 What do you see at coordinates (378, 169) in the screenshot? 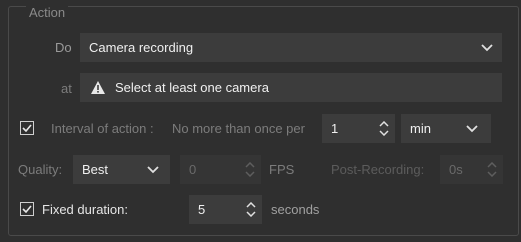
I see `post-recording-label: Post-Recording:` at bounding box center [378, 169].